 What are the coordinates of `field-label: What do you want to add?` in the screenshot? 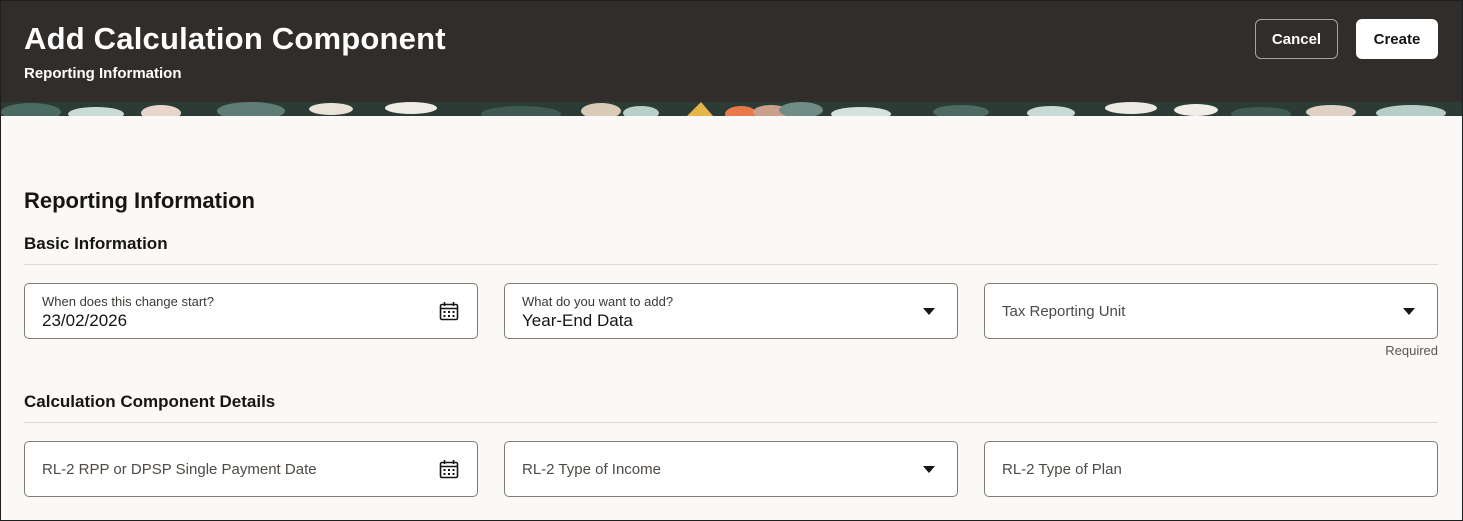 It's located at (598, 301).